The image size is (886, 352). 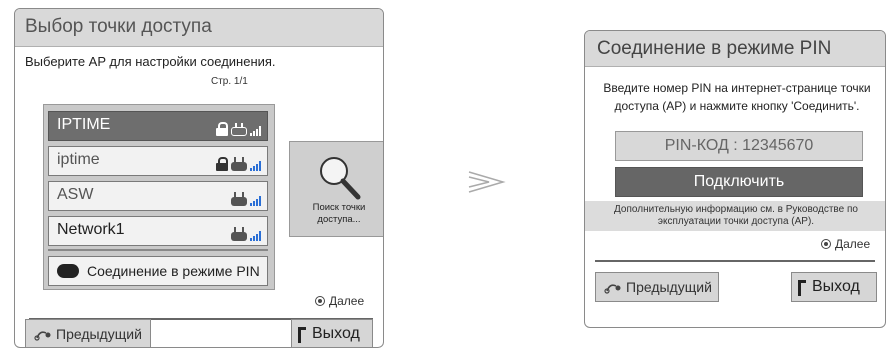 What do you see at coordinates (739, 182) in the screenshot?
I see `connect-button: Подключить` at bounding box center [739, 182].